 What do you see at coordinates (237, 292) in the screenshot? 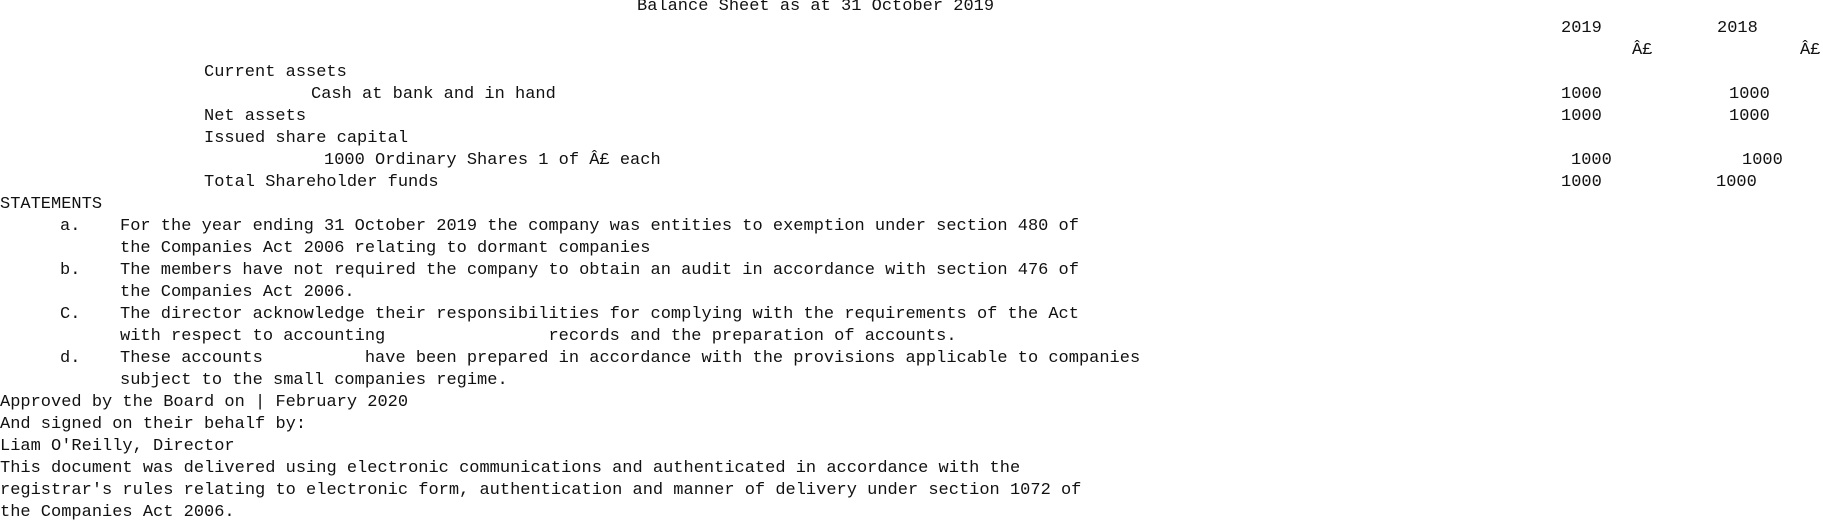
I see `statement-b-line-2: the Companies Act 2006.` at bounding box center [237, 292].